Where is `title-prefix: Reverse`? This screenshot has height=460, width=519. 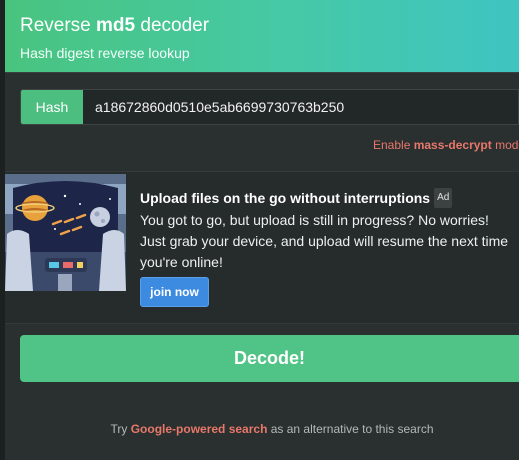
title-prefix: Reverse is located at coordinates (58, 25).